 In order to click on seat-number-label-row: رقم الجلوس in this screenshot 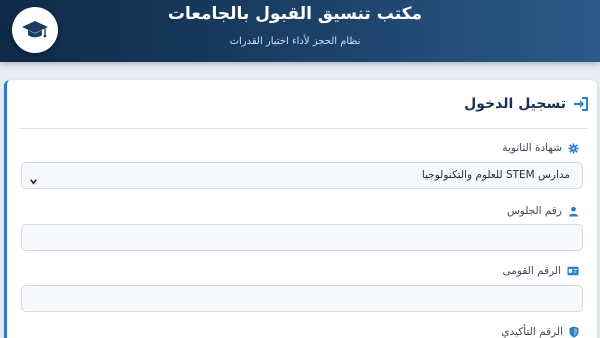, I will do `click(543, 211)`.